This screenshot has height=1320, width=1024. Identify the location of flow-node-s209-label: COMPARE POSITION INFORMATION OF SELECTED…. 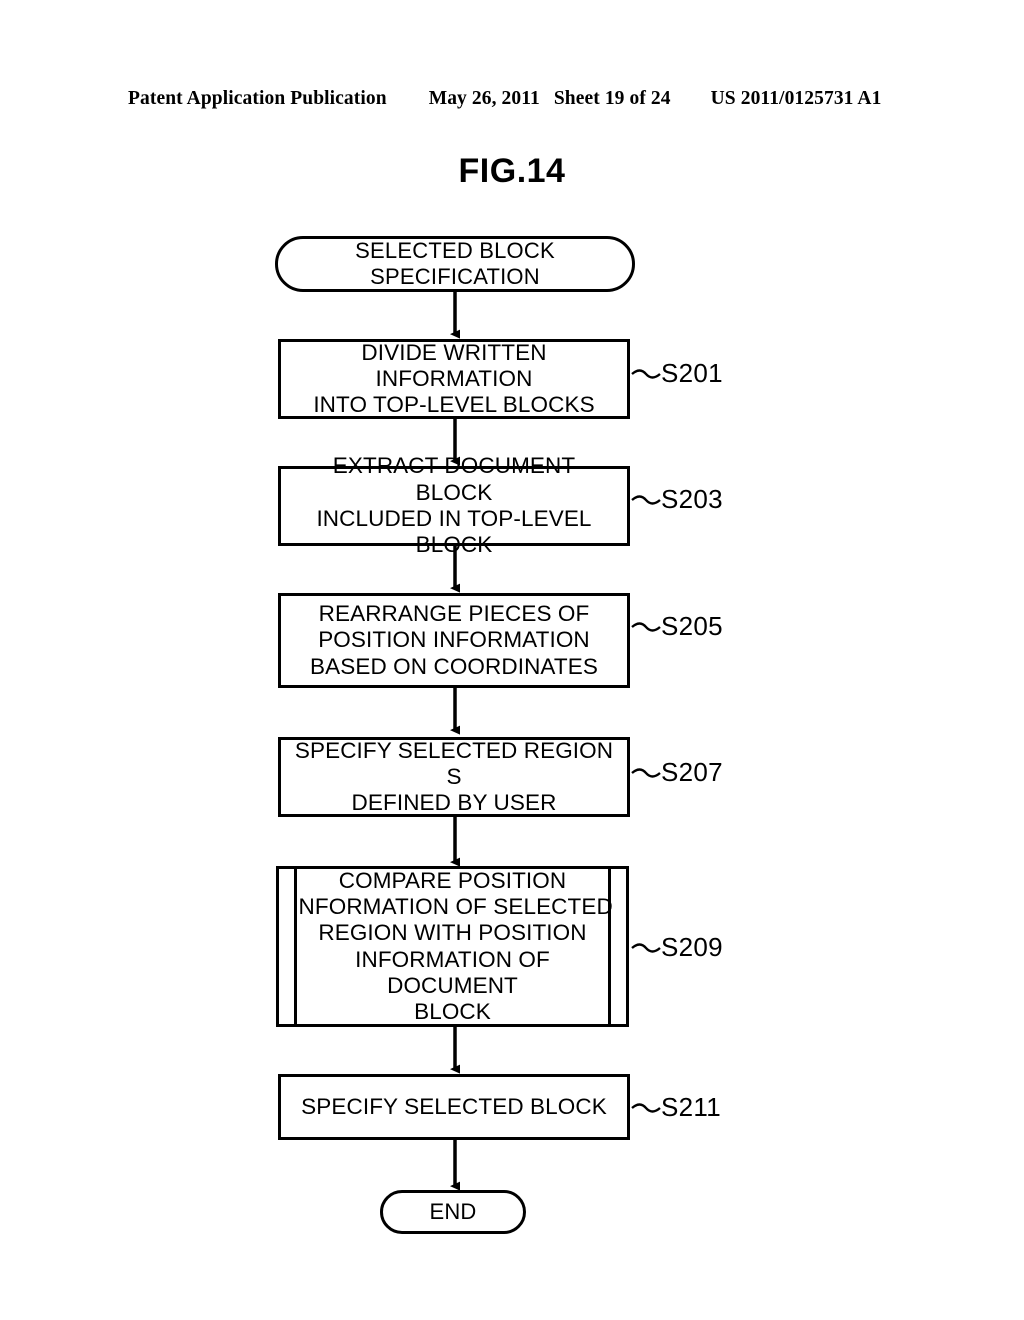
(452, 946).